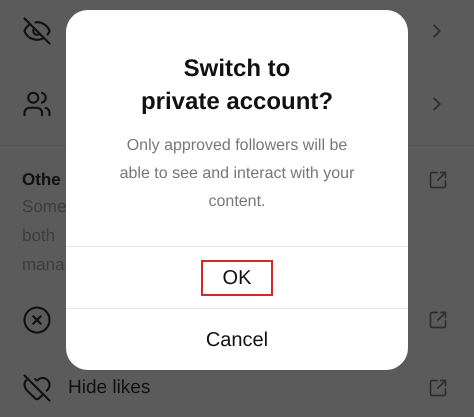  I want to click on eye-off-icon, so click(37, 31).